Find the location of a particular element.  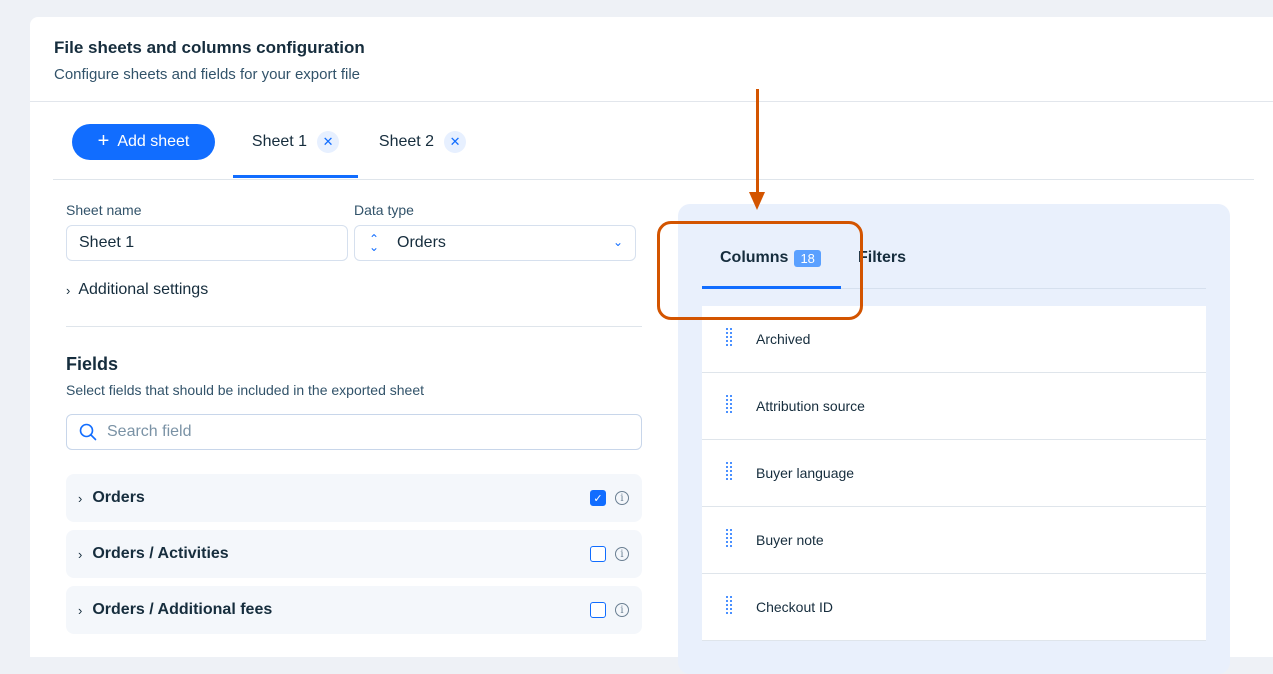

column-name: Archived is located at coordinates (783, 339).